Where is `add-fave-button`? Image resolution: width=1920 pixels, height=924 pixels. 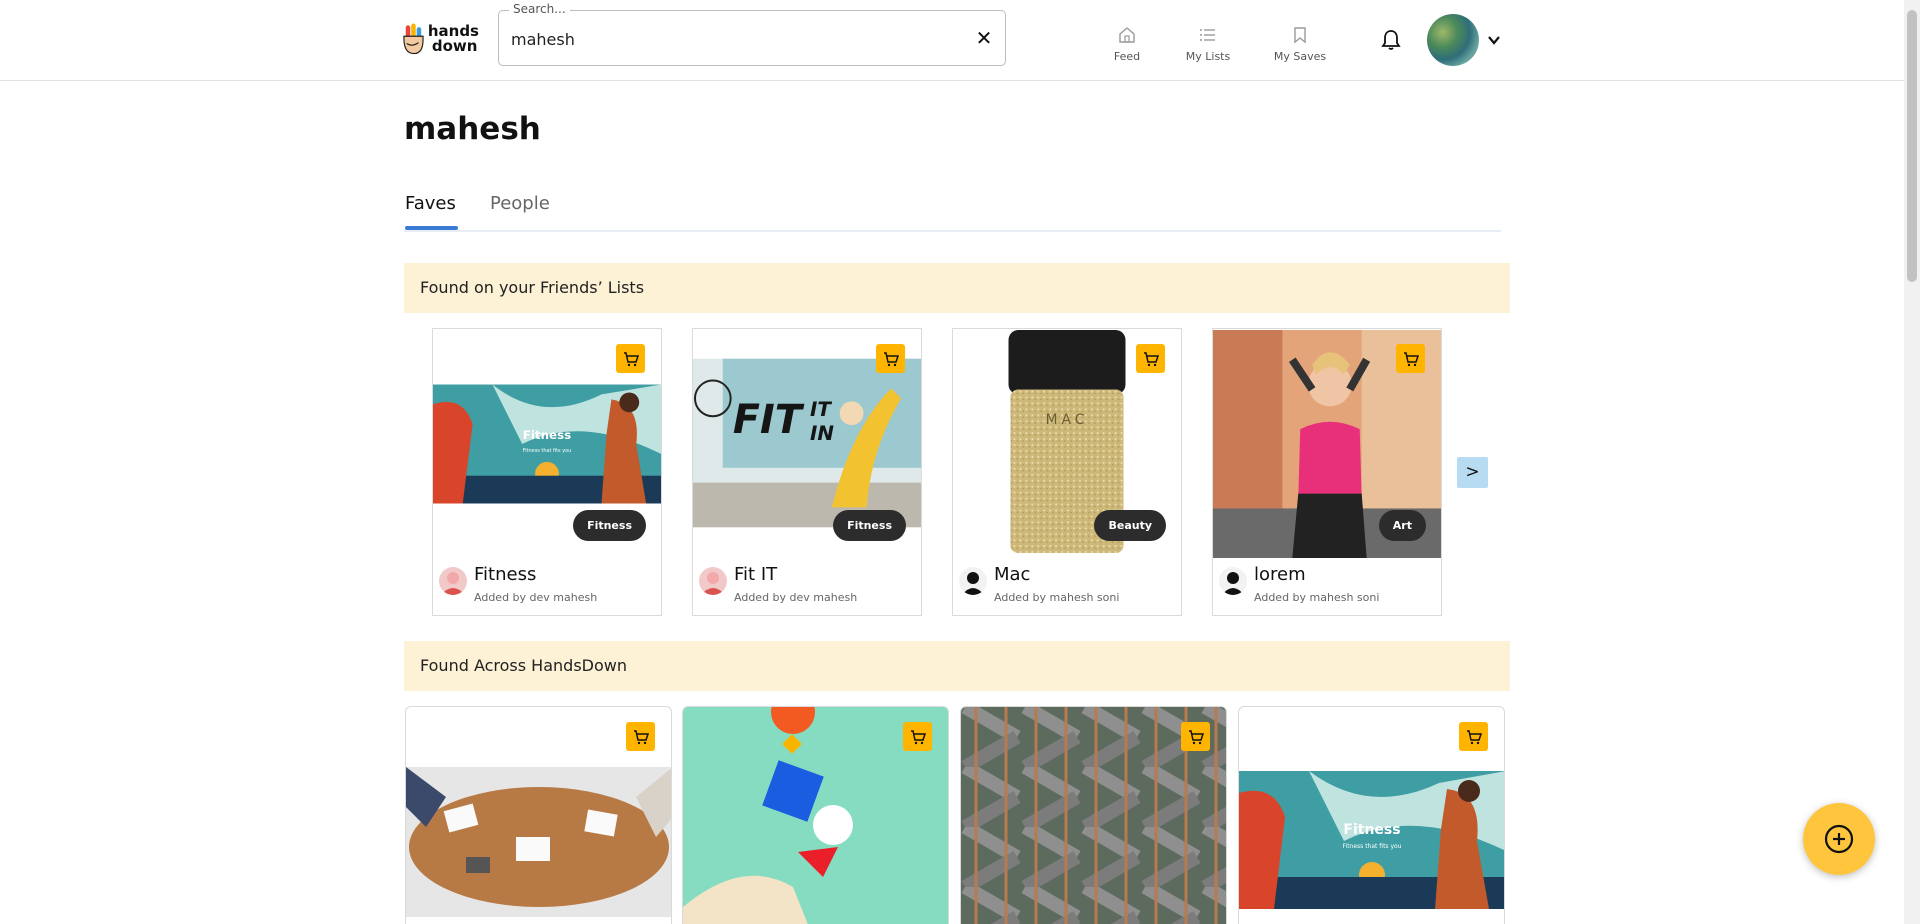
add-fave-button is located at coordinates (1839, 839).